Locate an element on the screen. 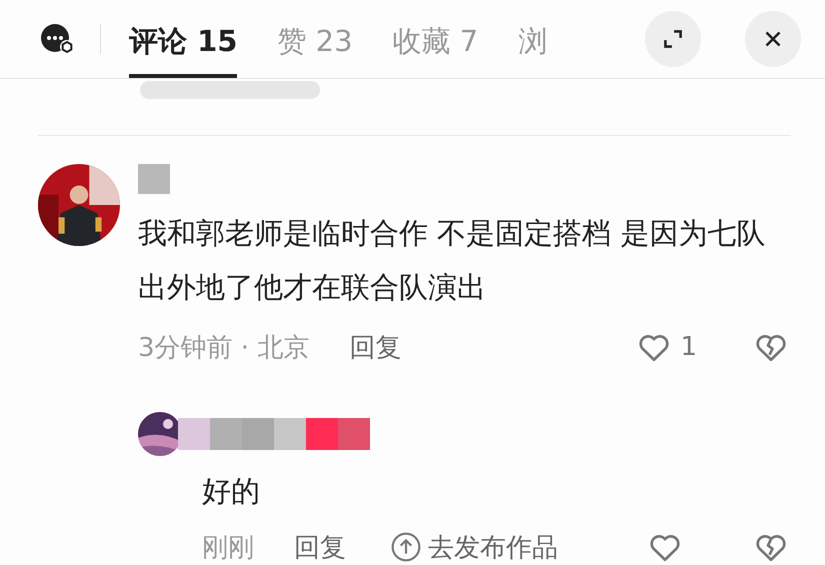  comment-text: 我和郭老师是临时合作 不是固定搭档 是因为七队出外地了他才在联合队演出 is located at coordinates (452, 260).